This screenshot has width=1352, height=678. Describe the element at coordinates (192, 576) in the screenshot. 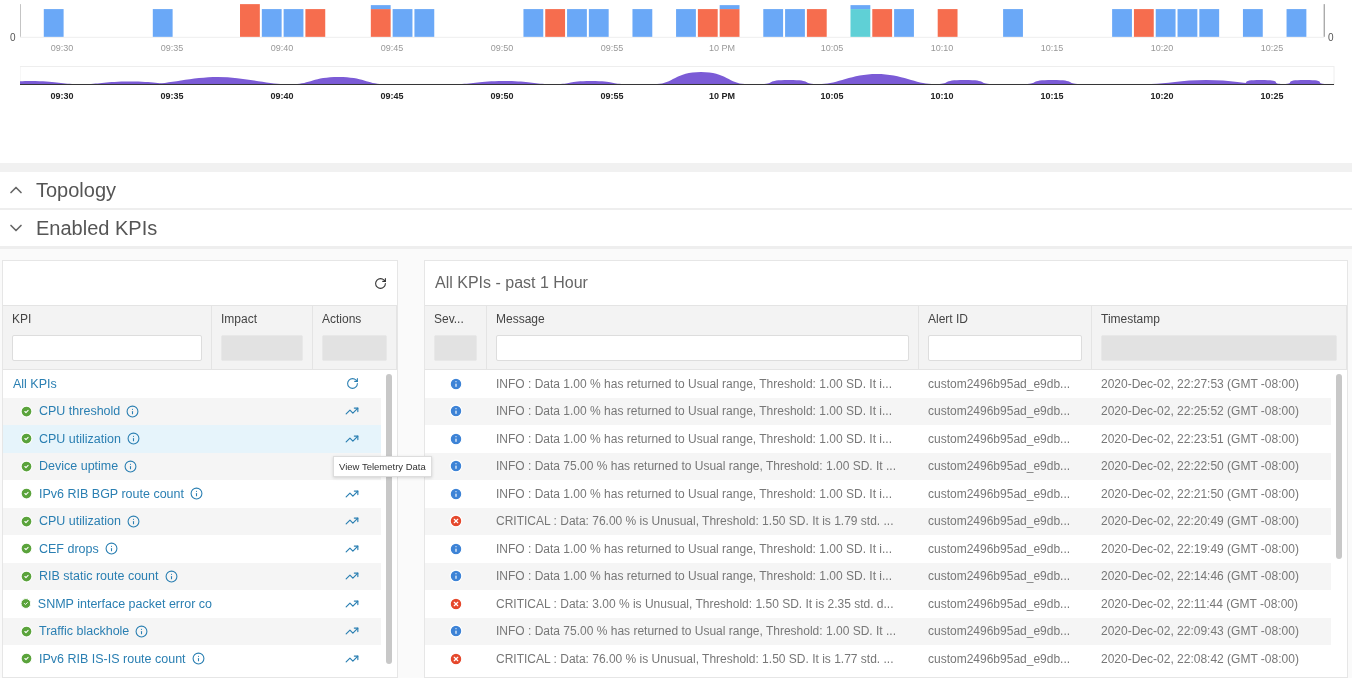

I see `kpi-row: RIB static route count` at that location.